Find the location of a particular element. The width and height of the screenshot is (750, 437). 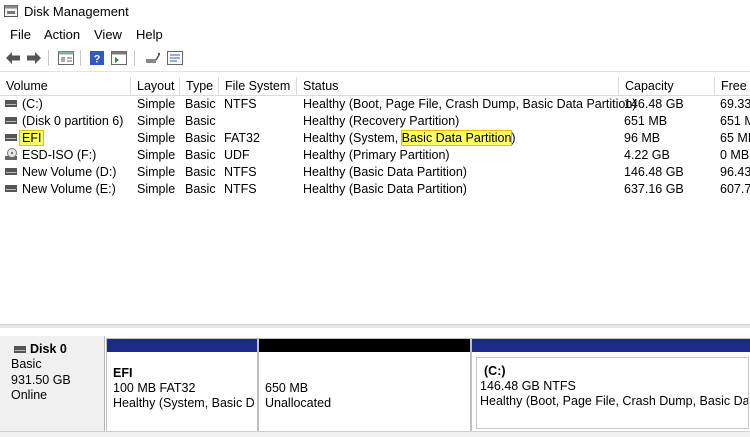

volume-name: ESD-ISO (F:) is located at coordinates (59, 155).